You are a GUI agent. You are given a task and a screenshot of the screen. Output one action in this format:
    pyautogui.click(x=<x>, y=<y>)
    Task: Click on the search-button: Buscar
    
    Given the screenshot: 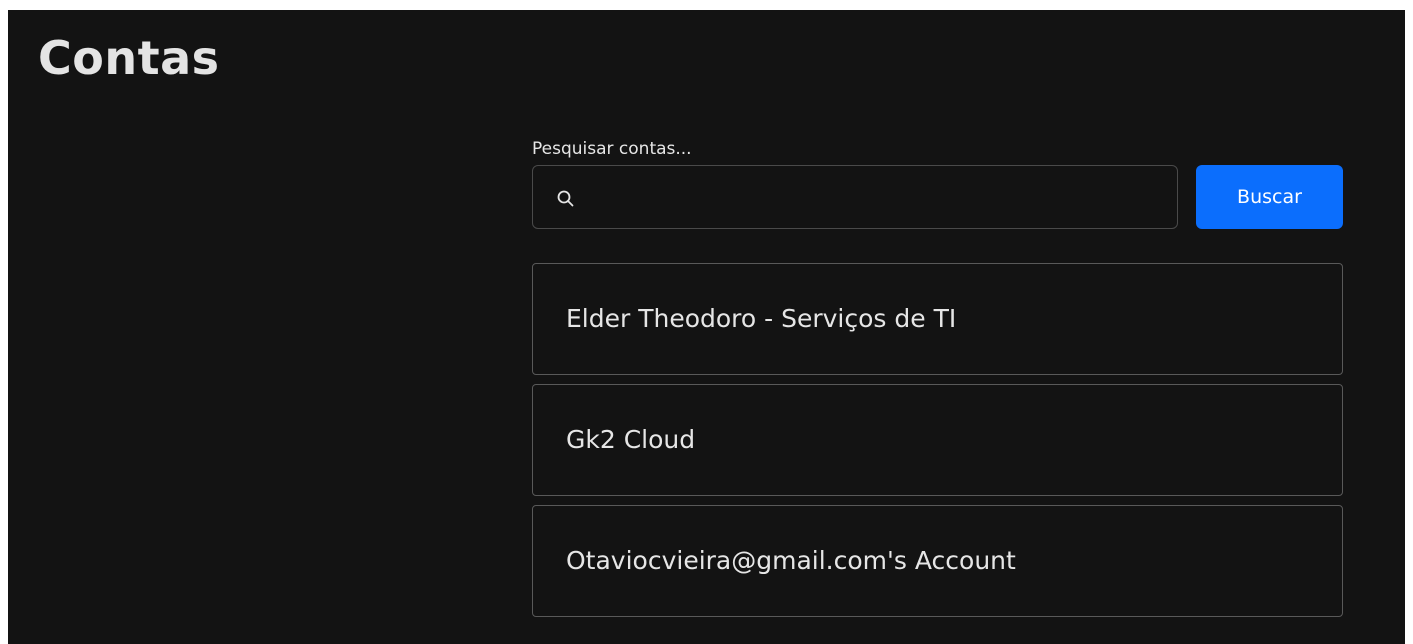 What is the action you would take?
    pyautogui.click(x=1269, y=197)
    